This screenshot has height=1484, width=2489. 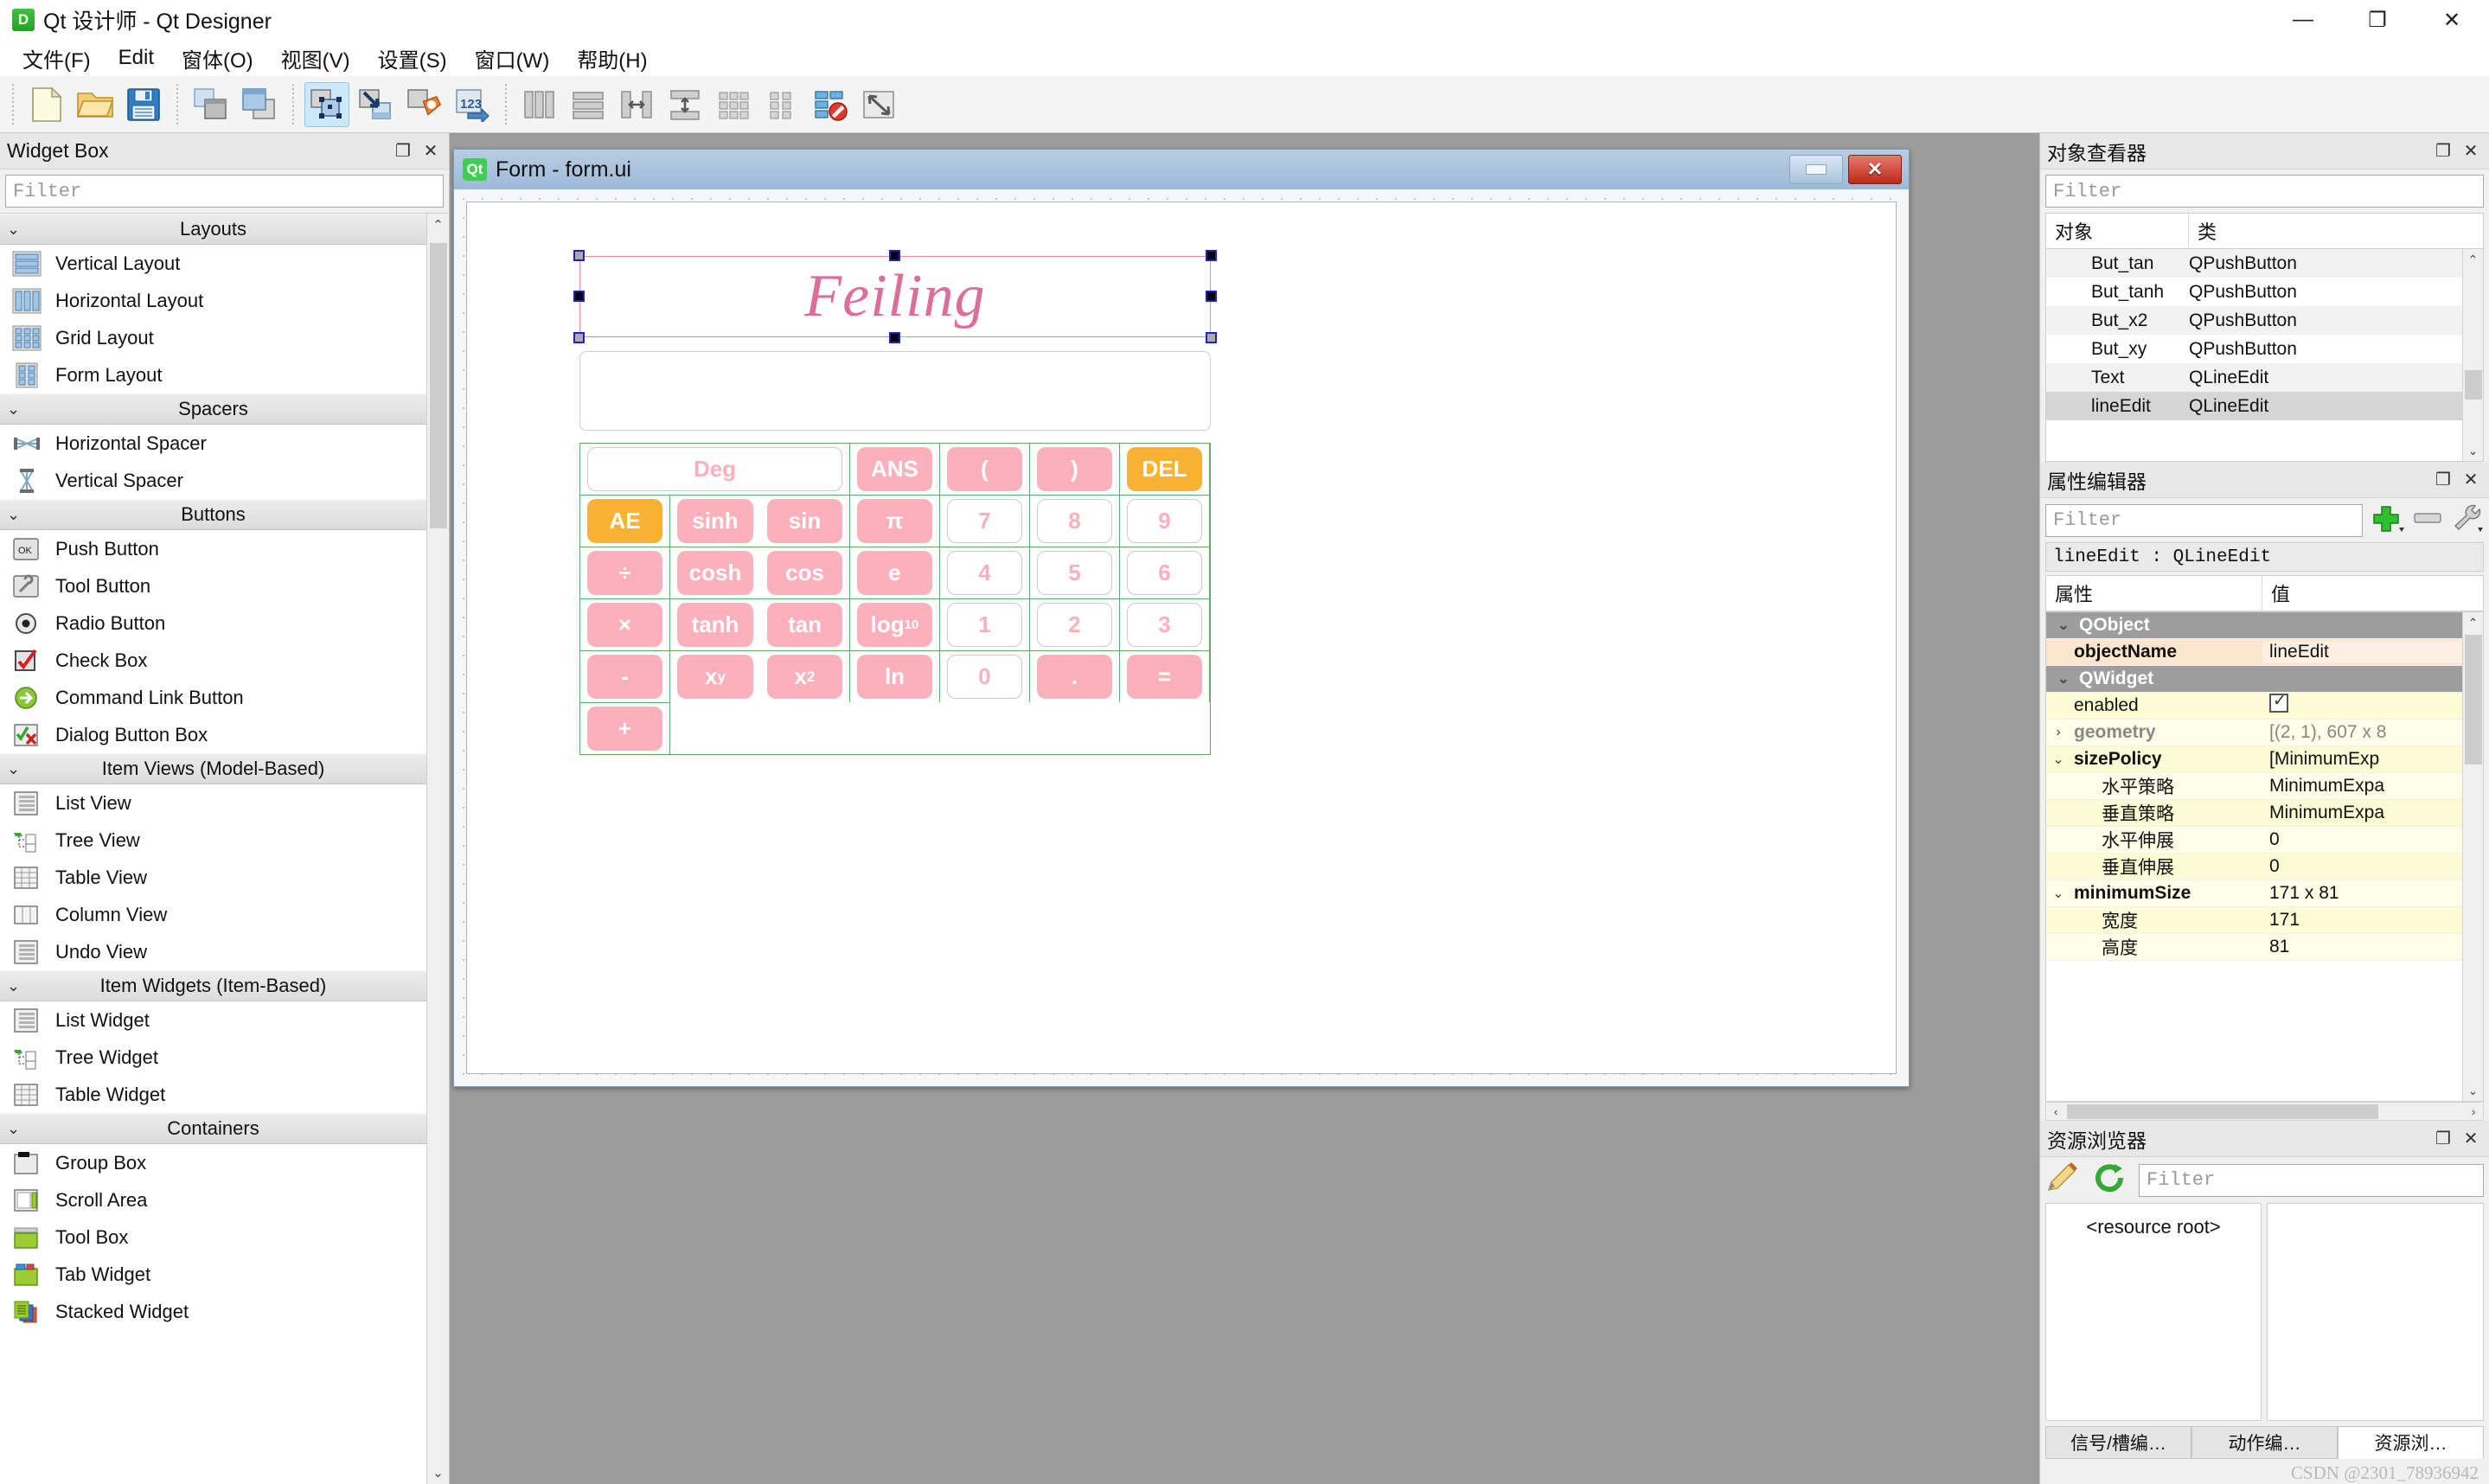 What do you see at coordinates (895, 296) in the screenshot?
I see `calculator-brand-row: Feiling` at bounding box center [895, 296].